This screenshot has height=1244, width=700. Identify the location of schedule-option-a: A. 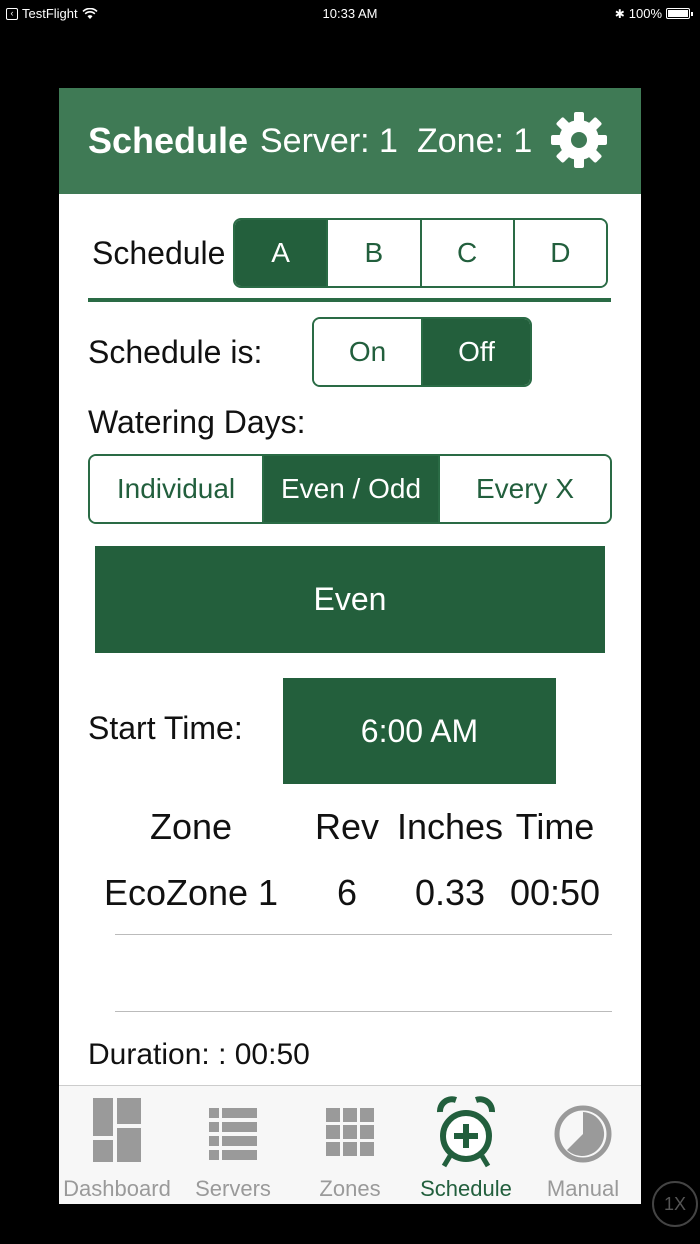
(281, 253).